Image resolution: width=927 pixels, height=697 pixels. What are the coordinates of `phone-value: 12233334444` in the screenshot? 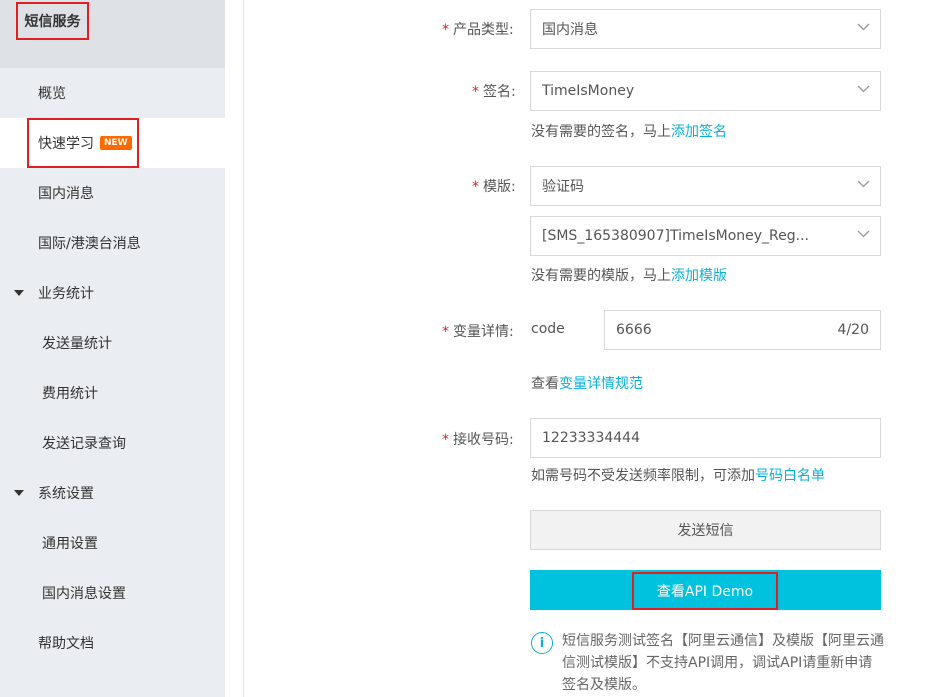 It's located at (591, 438).